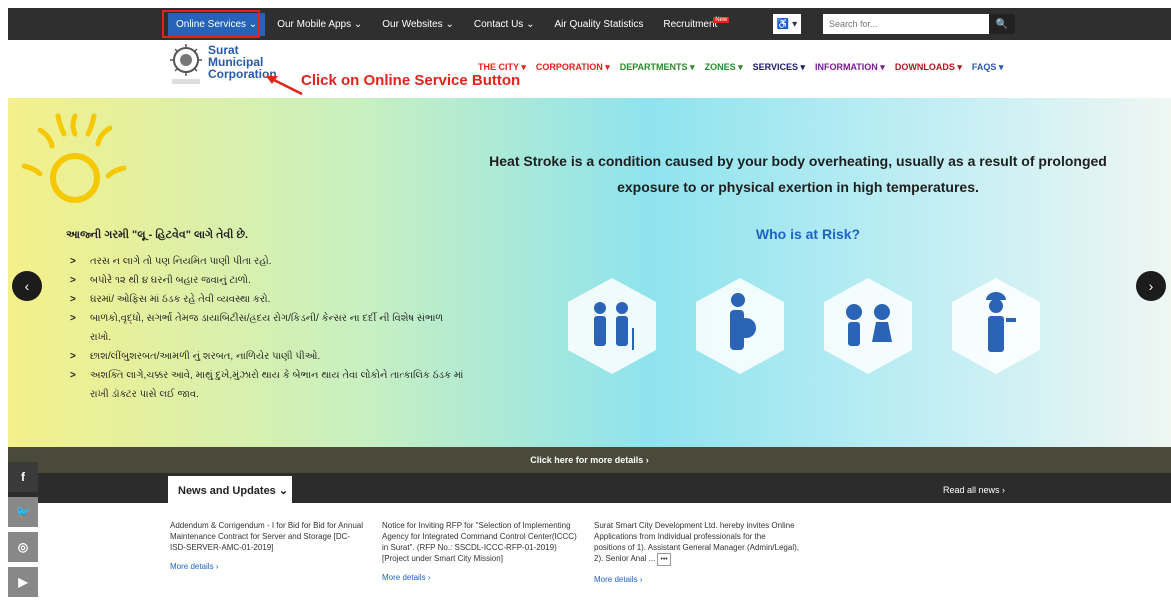 The height and width of the screenshot is (612, 1171). What do you see at coordinates (906, 24) in the screenshot?
I see `search-input` at bounding box center [906, 24].